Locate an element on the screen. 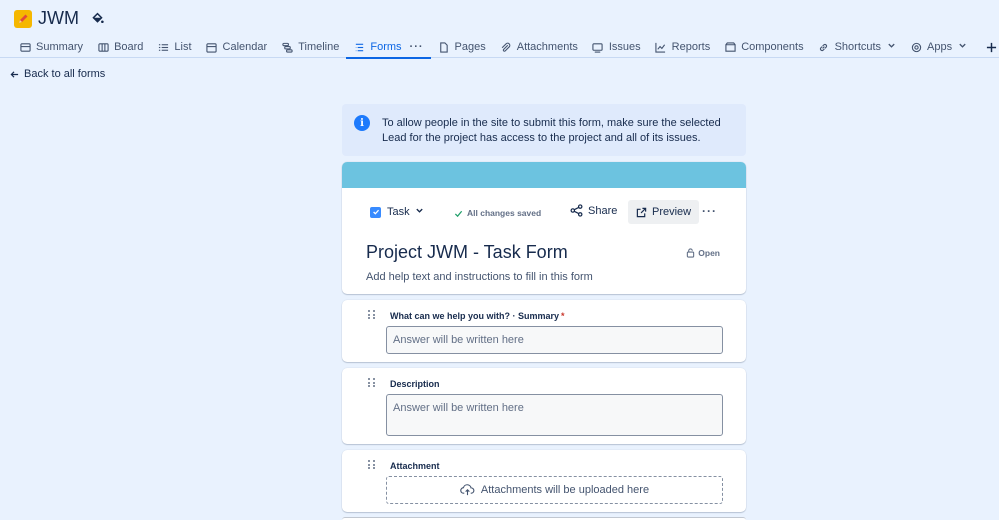 The image size is (999, 520). form-banner is located at coordinates (544, 175).